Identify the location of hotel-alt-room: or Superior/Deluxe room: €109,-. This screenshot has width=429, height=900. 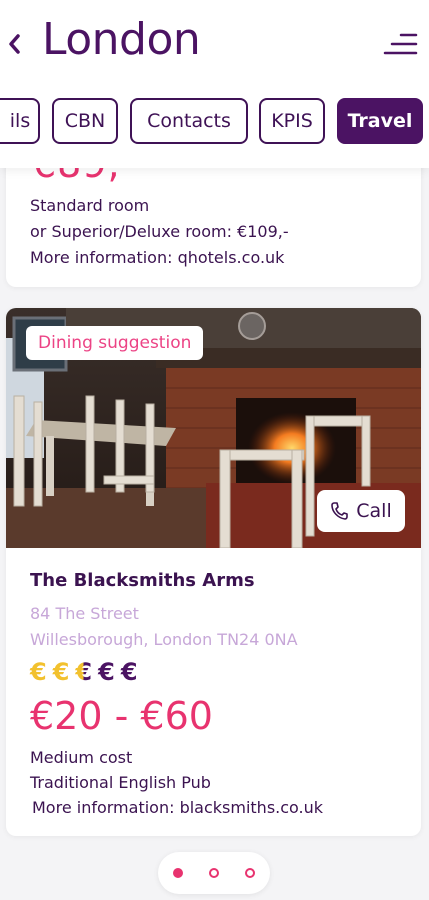
(159, 231).